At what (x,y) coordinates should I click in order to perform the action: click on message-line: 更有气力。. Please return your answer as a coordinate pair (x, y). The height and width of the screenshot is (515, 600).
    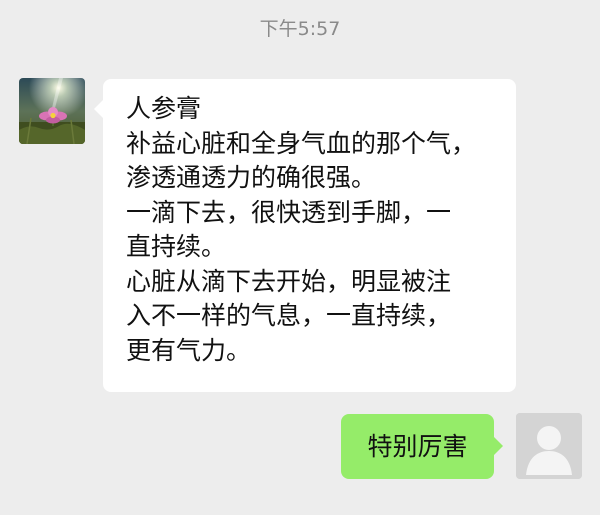
    Looking at the image, I should click on (189, 350).